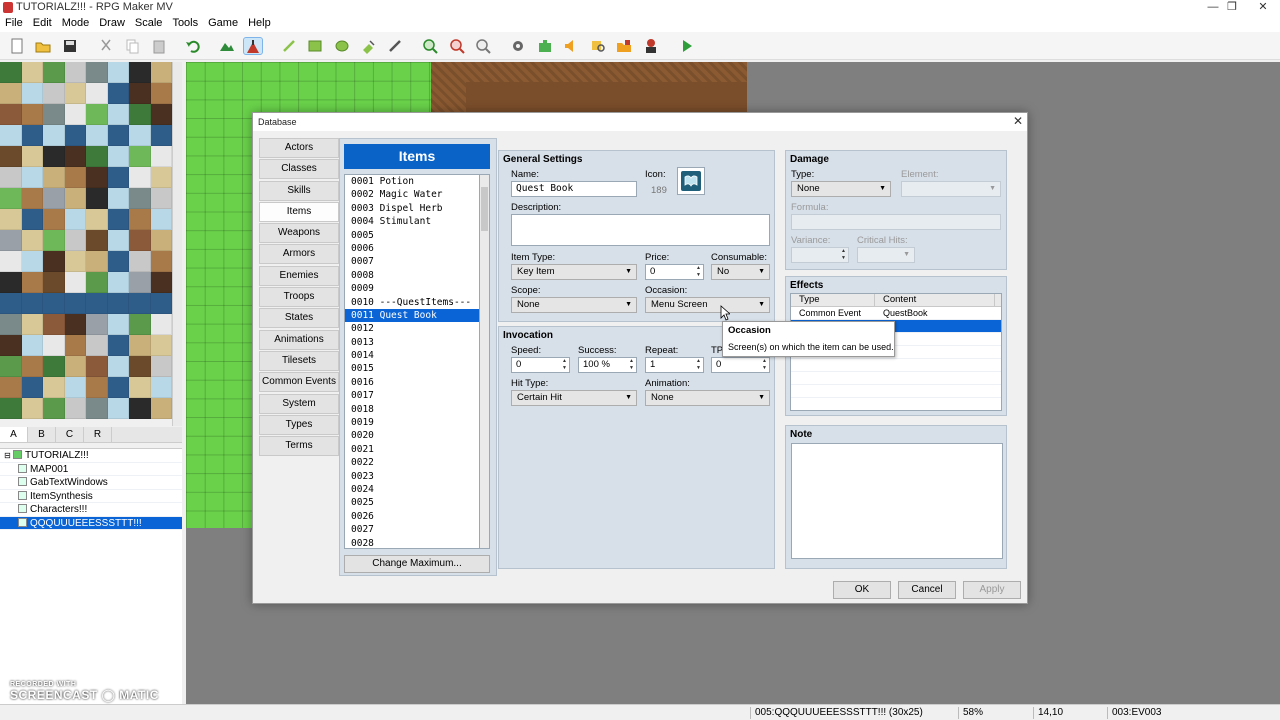  Describe the element at coordinates (896, 313) in the screenshot. I see `effects-row: Common Event QuestBook` at that location.